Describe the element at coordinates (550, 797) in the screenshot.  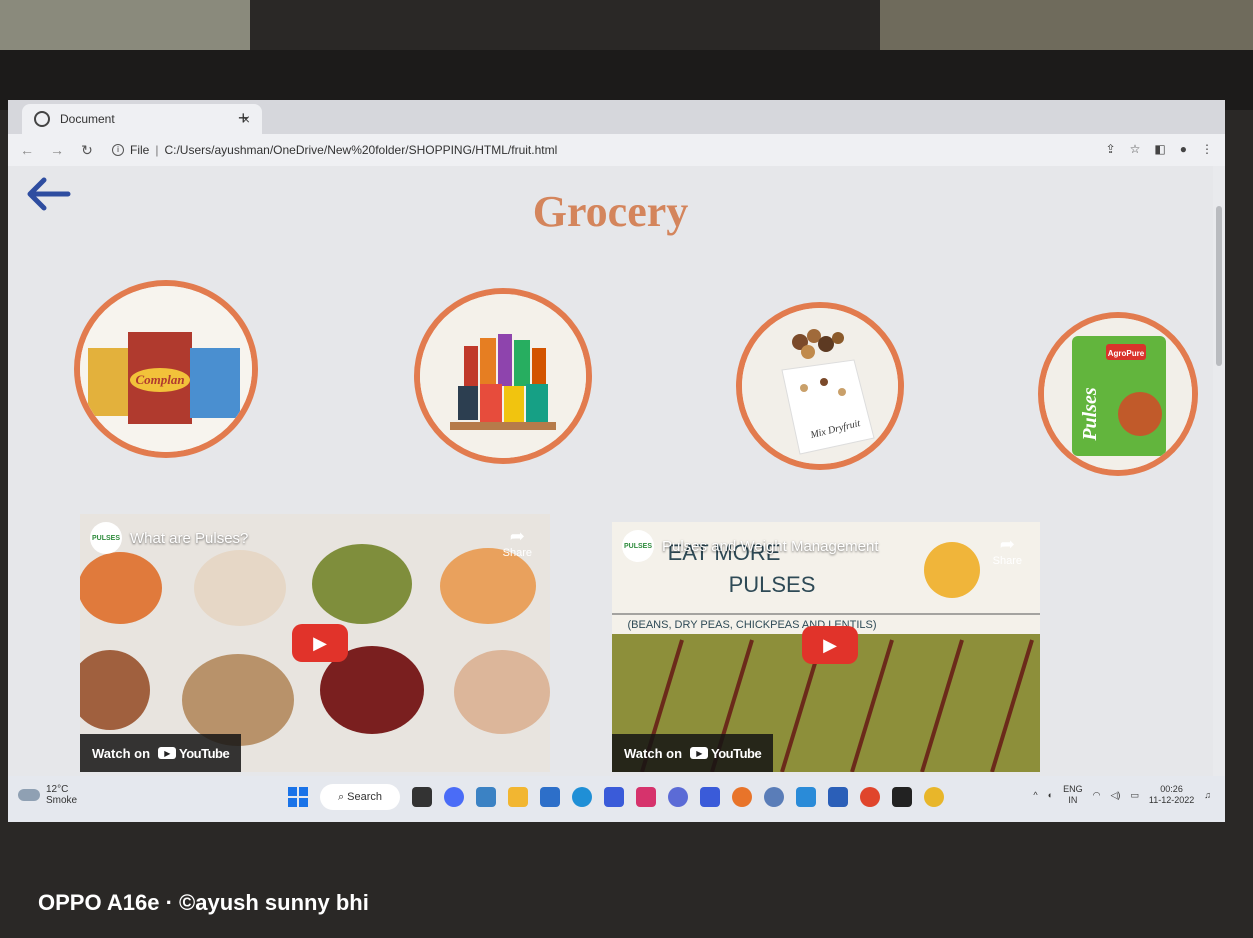
I see `store-icon` at that location.